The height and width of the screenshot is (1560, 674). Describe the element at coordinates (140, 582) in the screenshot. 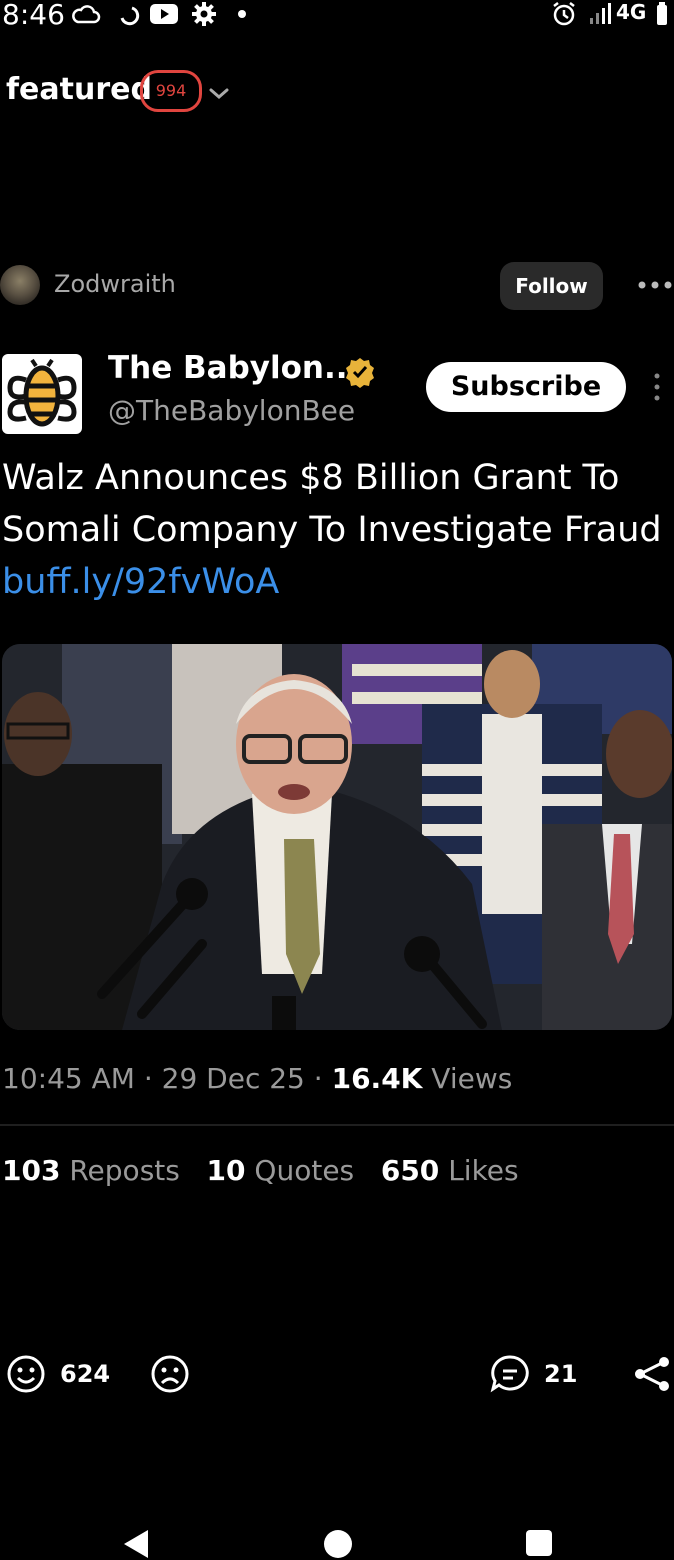

I see `tweet-link: buff.ly/92fvWoA` at that location.